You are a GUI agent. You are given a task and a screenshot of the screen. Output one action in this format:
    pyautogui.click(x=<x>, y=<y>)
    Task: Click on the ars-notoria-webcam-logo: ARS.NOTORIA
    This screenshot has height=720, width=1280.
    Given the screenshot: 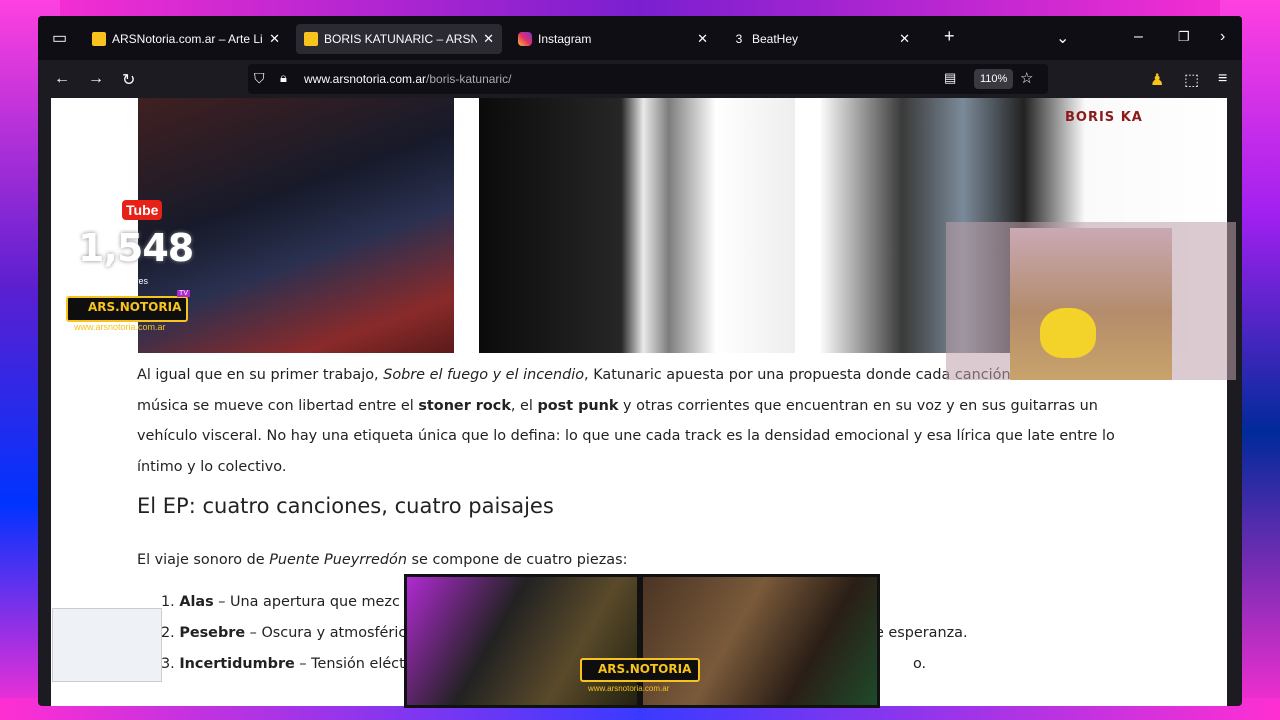 What is the action you would take?
    pyautogui.click(x=640, y=670)
    